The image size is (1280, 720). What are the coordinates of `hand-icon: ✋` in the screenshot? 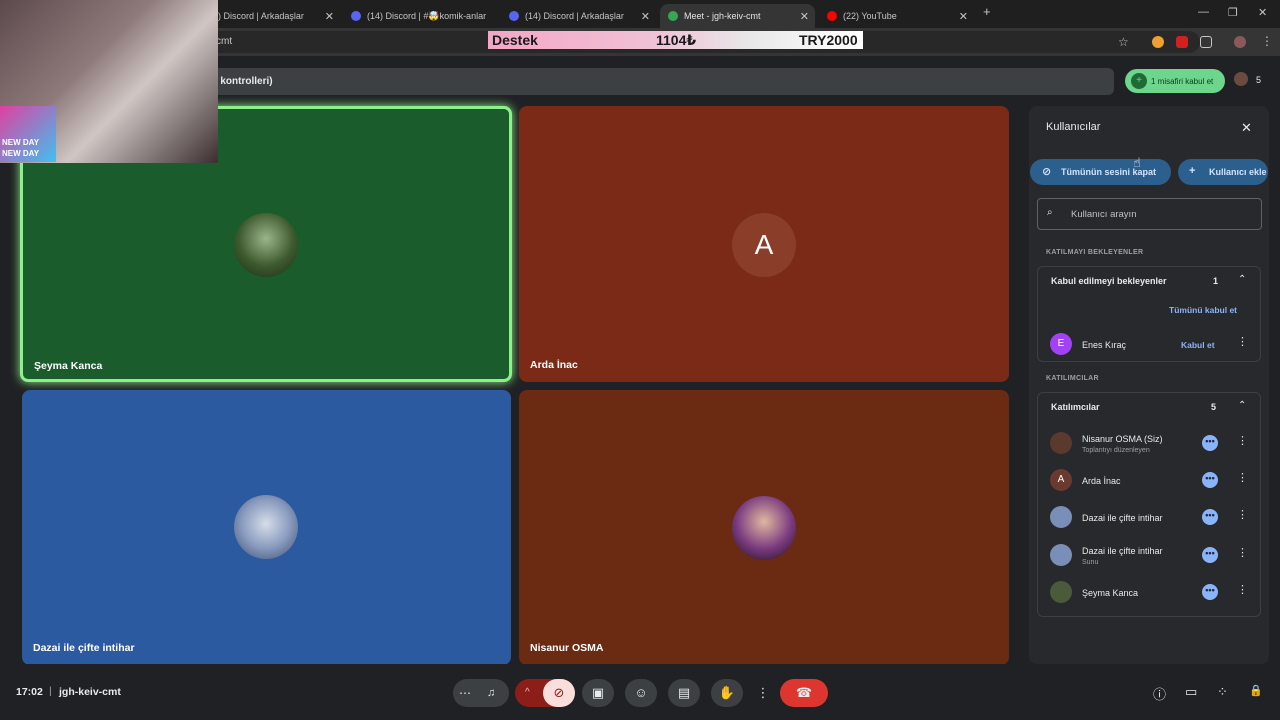 It's located at (727, 692).